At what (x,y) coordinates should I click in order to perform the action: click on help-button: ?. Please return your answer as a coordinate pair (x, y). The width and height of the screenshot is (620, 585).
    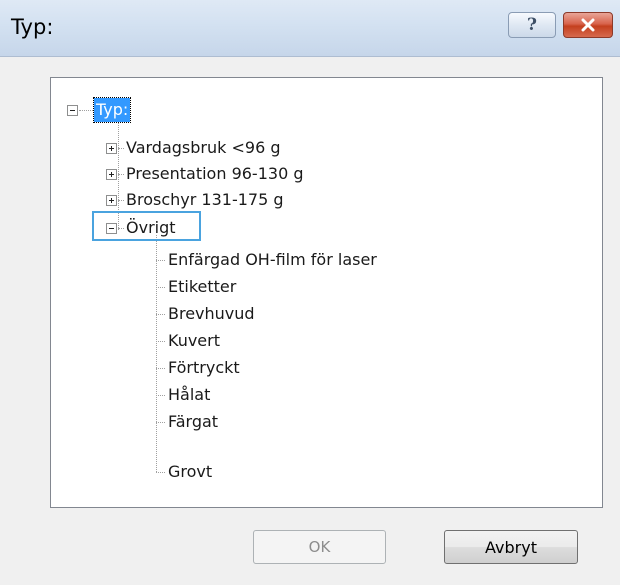
    Looking at the image, I should click on (532, 25).